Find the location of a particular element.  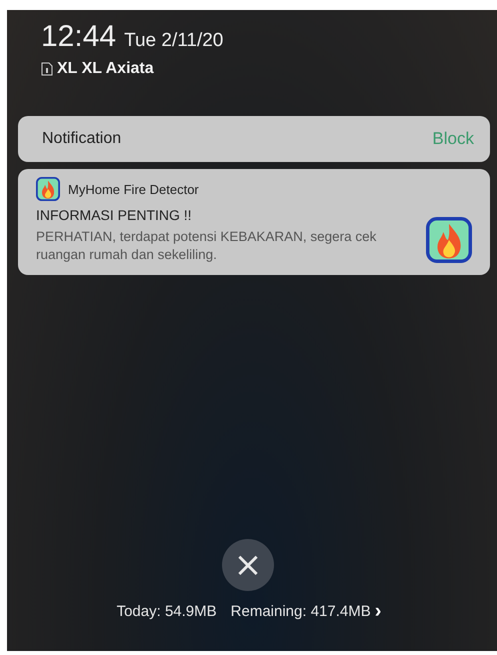

notification-body: PERHATIAN, terdapat potensi KEBAKARAN, segera cek ruangan rumah dan sekeliling. is located at coordinates (207, 246).